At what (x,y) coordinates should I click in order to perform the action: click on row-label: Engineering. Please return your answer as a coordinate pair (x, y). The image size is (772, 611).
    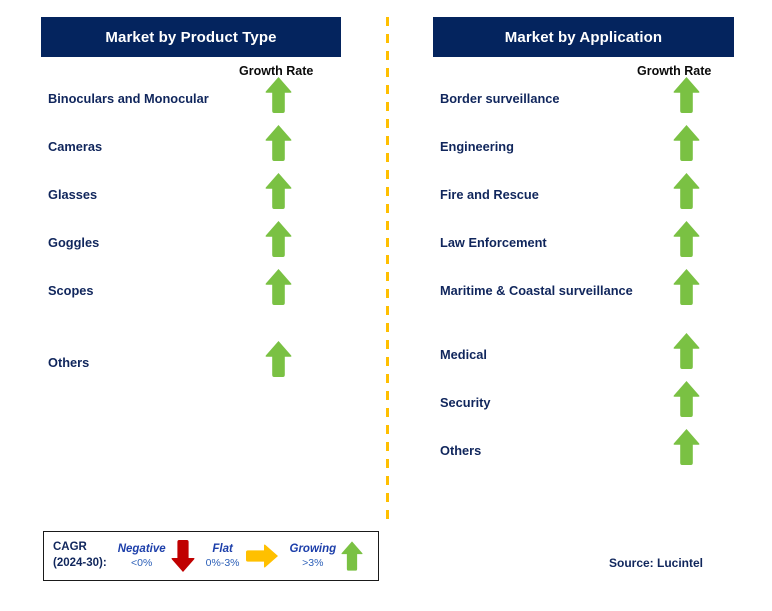
    Looking at the image, I should click on (477, 146).